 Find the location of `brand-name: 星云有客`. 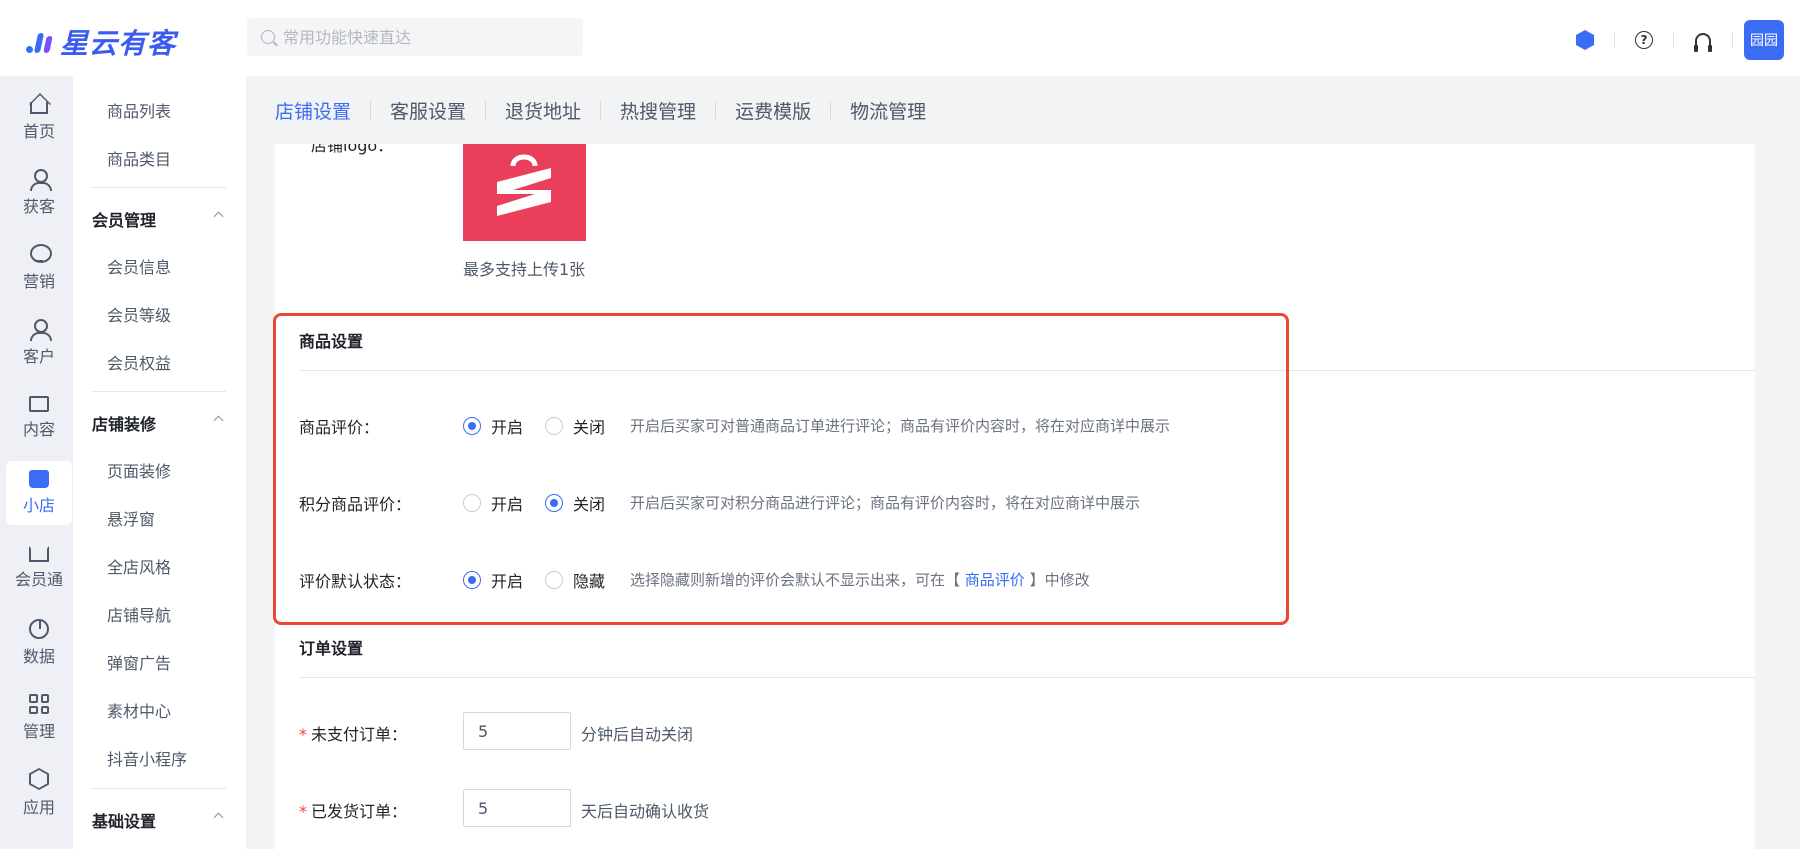

brand-name: 星云有客 is located at coordinates (118, 43).